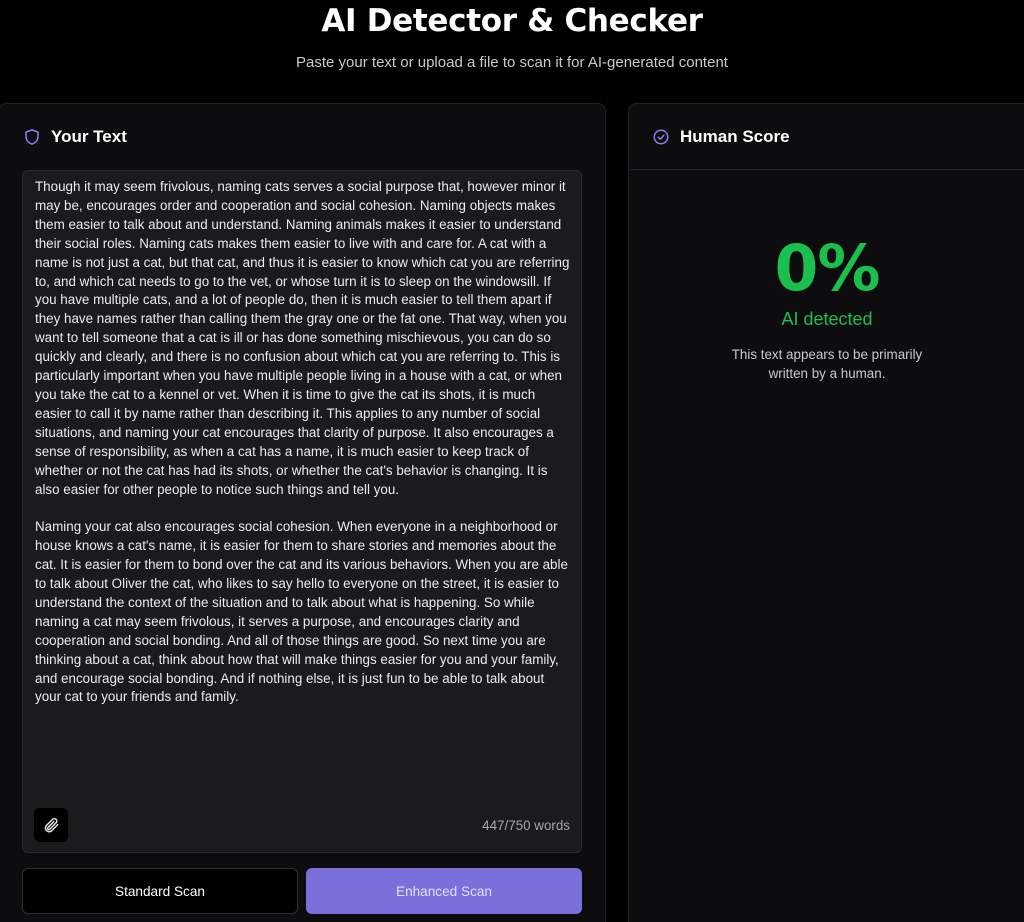 The image size is (1024, 922). I want to click on text-input-panel-header: Your Text, so click(302, 137).